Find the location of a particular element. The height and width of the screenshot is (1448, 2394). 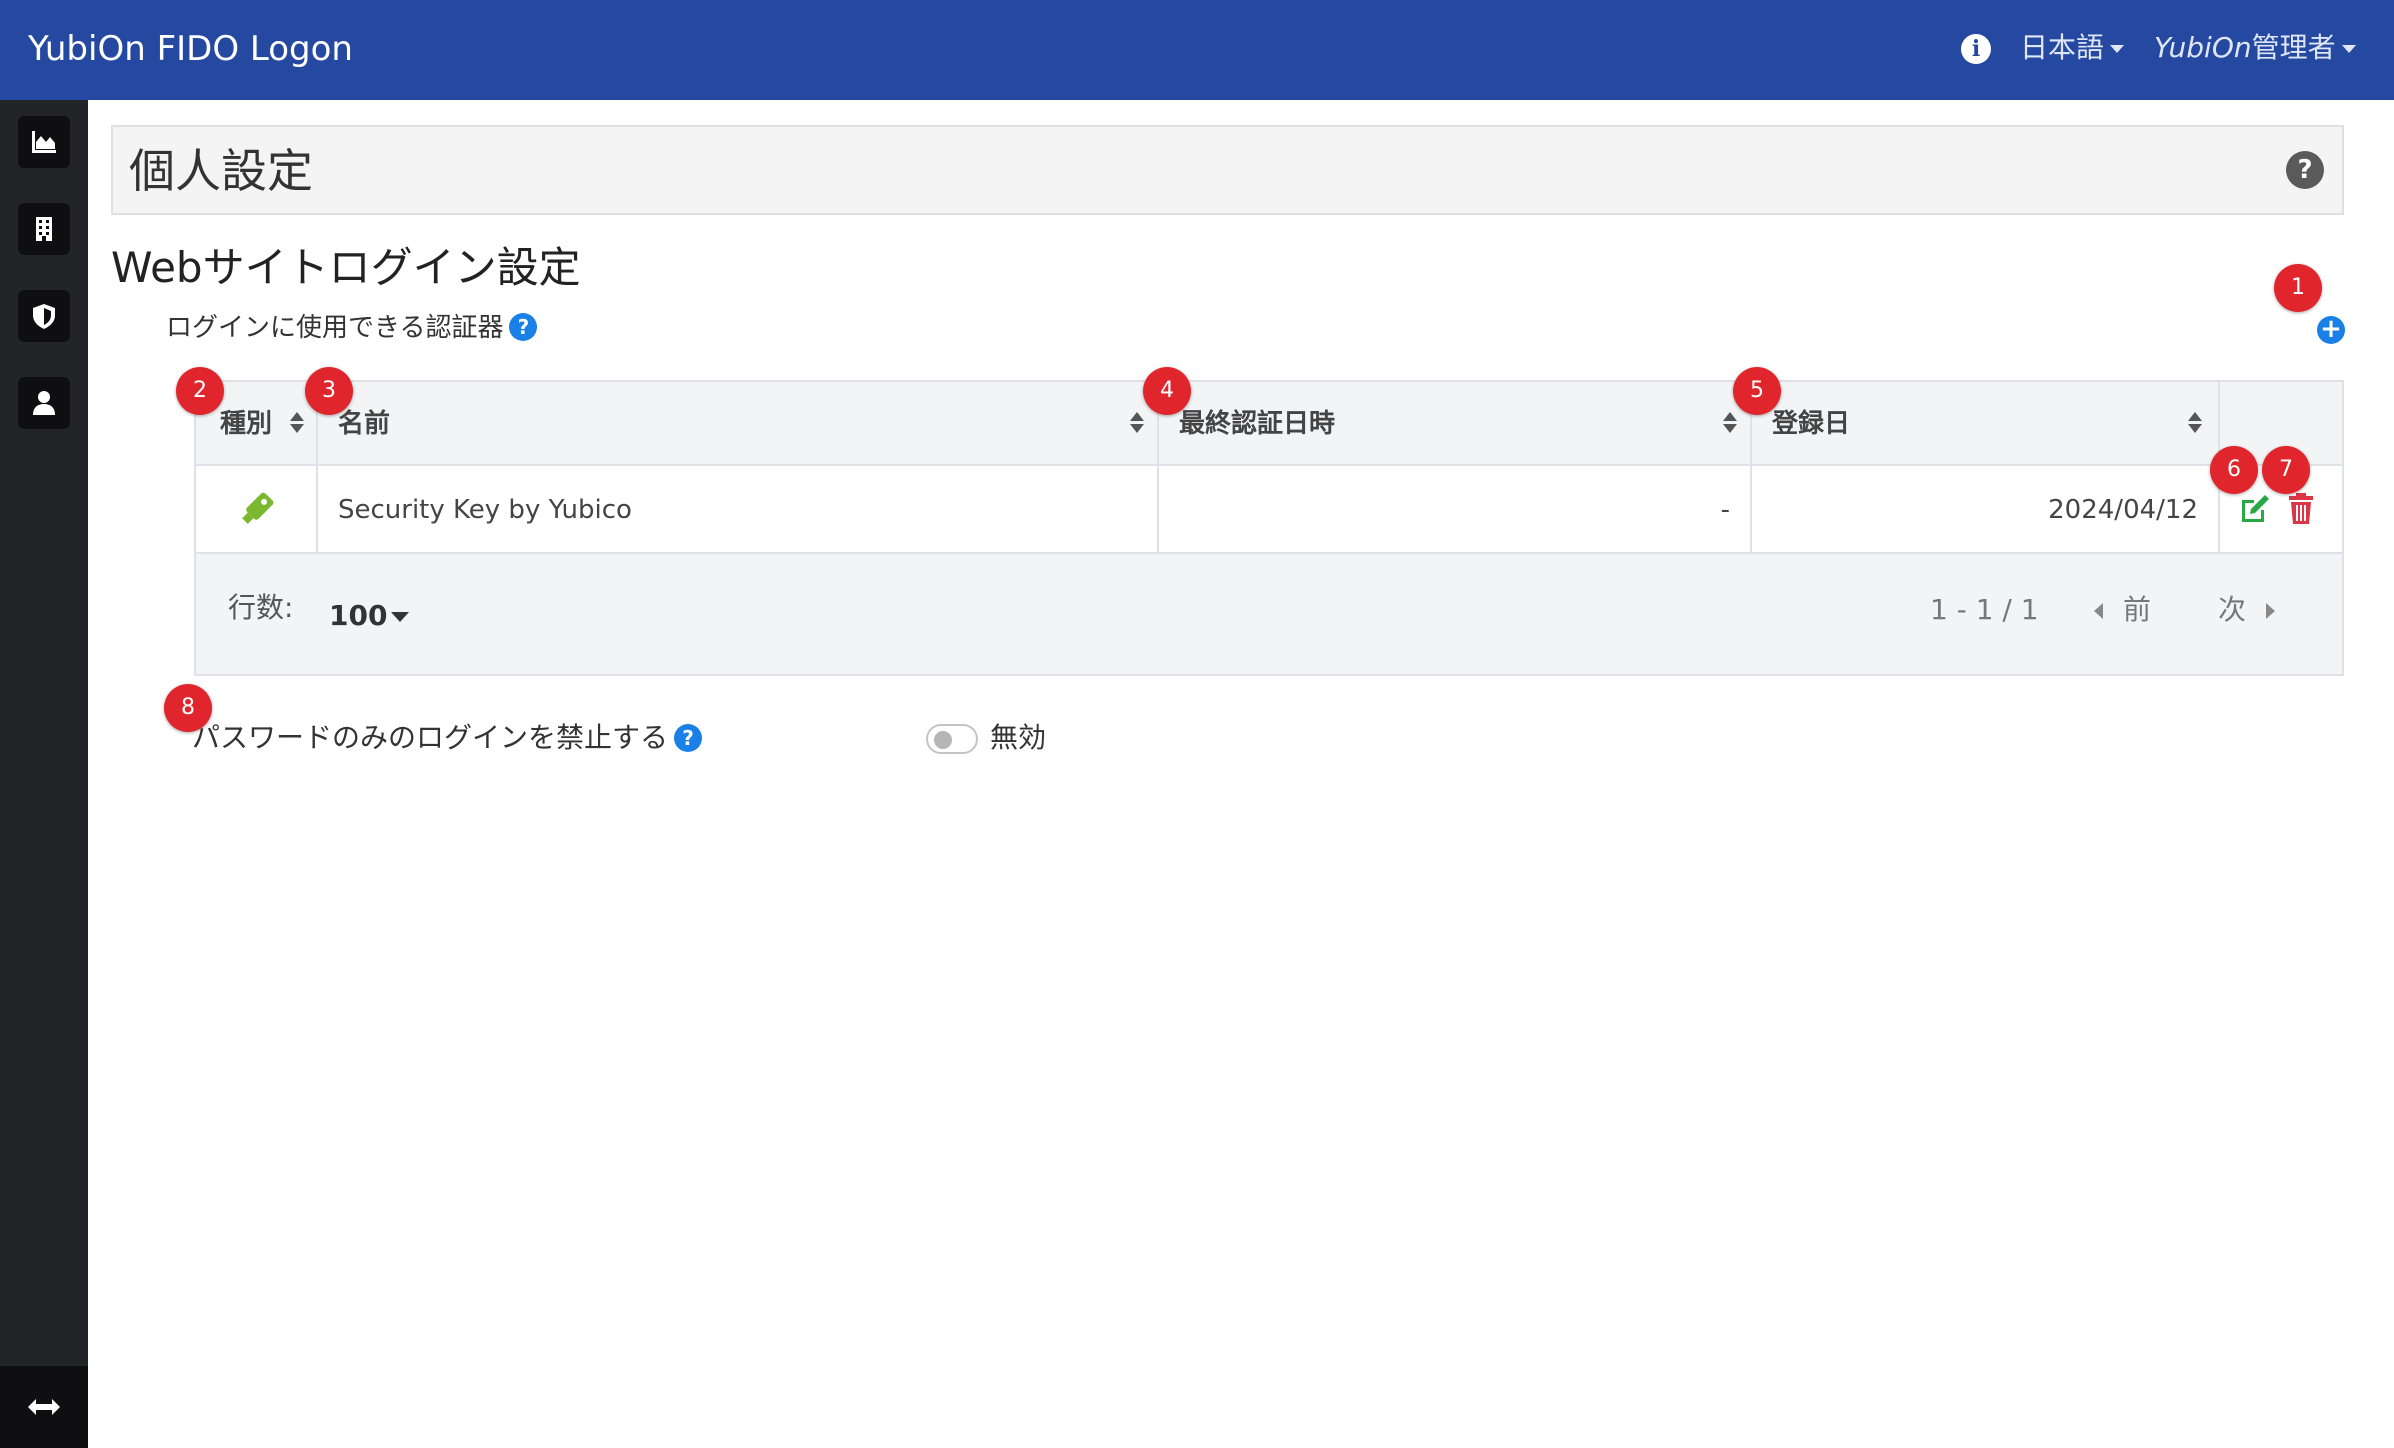

language-dropdown: 日本語 is located at coordinates (2072, 48).